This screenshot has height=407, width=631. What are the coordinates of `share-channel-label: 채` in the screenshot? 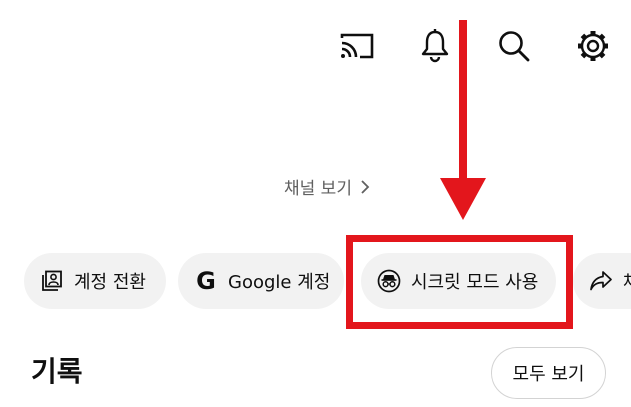 It's located at (627, 281).